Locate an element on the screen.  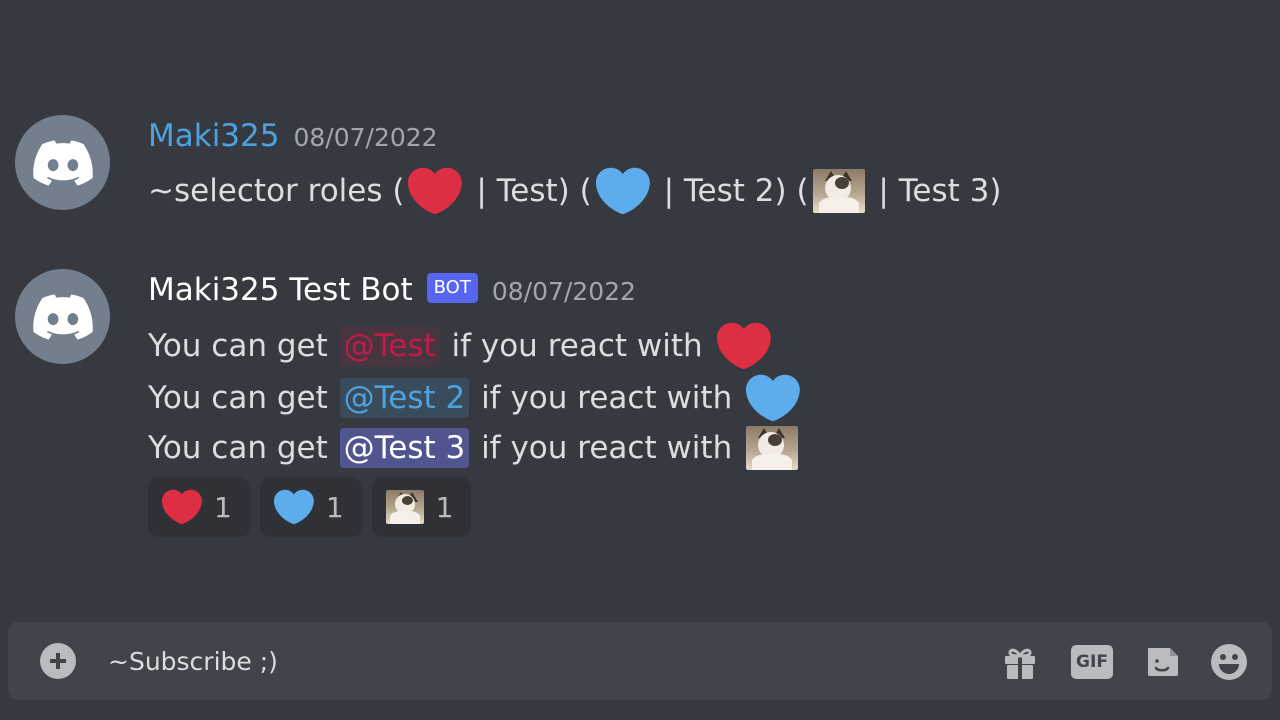
emoji-icon is located at coordinates (1229, 662).